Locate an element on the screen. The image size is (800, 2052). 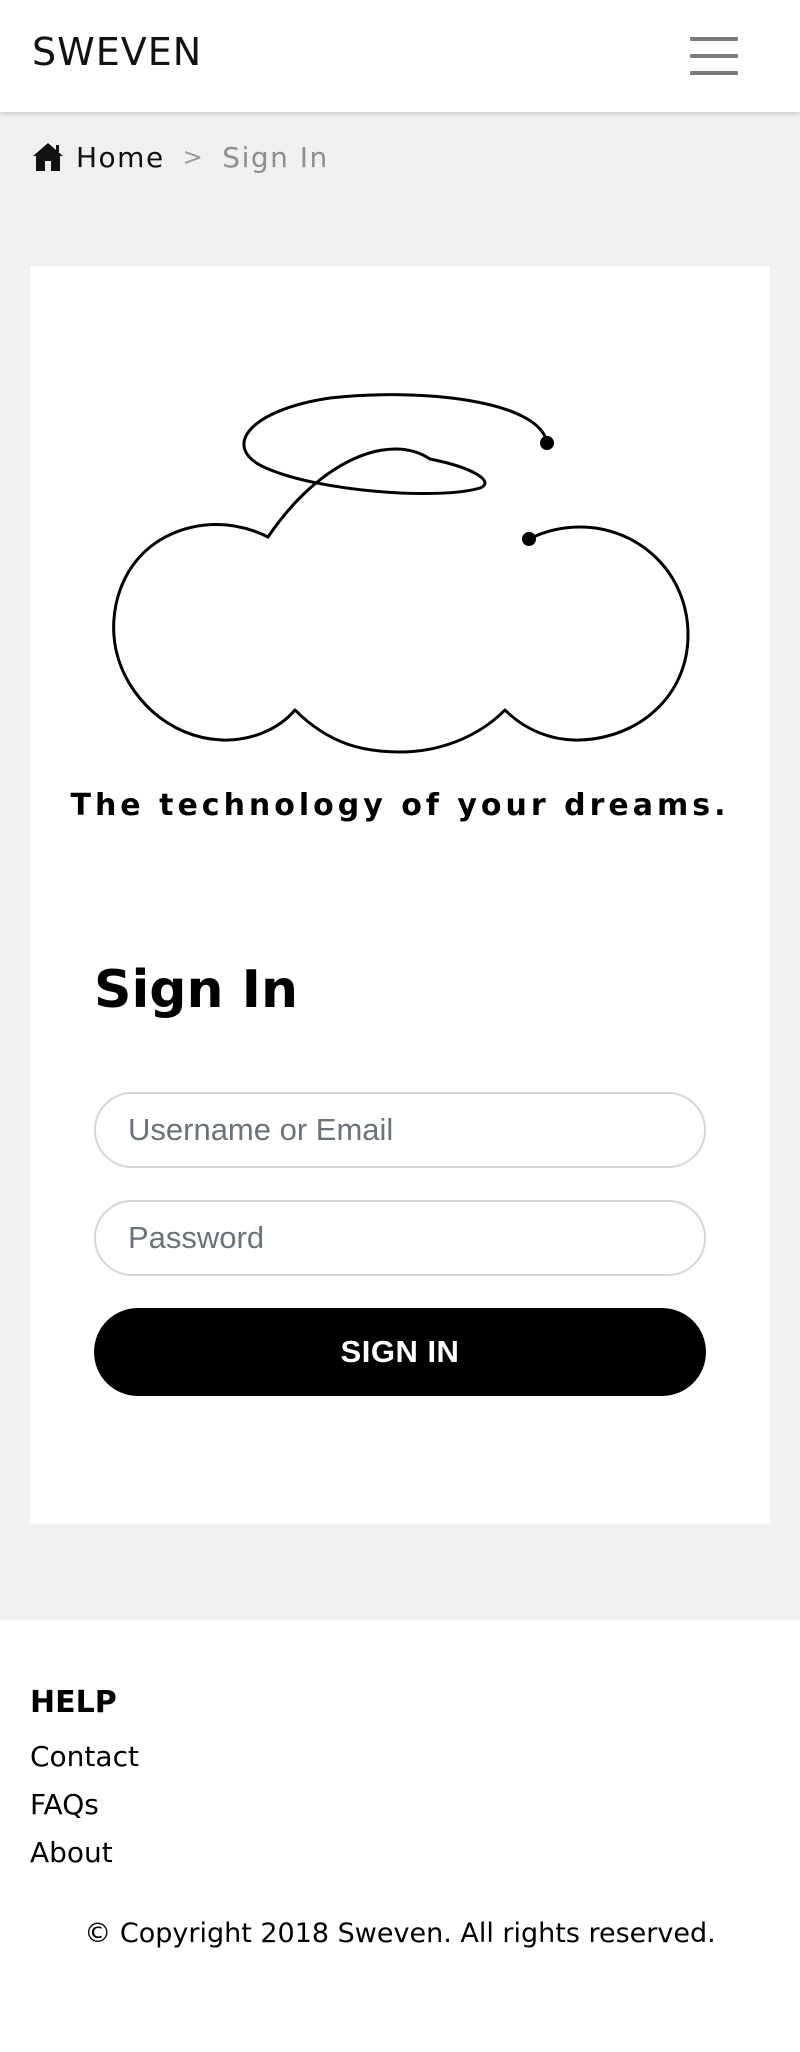
hamburger-menu-icon is located at coordinates (714, 56).